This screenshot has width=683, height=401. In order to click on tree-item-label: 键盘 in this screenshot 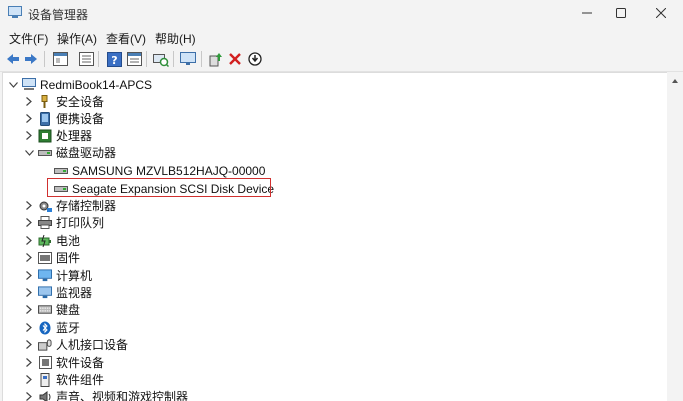, I will do `click(68, 309)`.